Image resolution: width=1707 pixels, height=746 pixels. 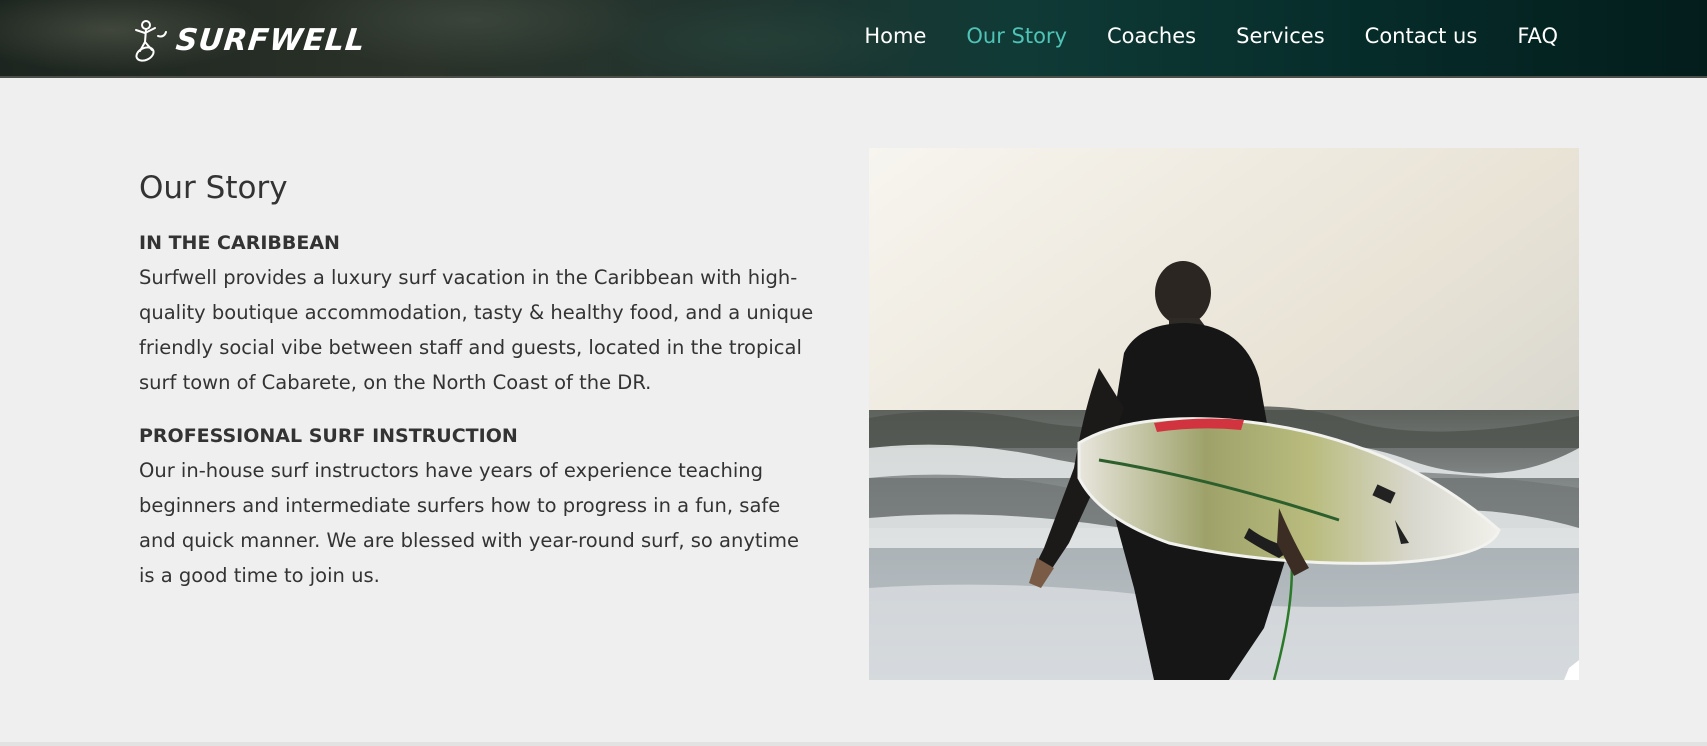 What do you see at coordinates (853, 744) in the screenshot?
I see `footer-divider` at bounding box center [853, 744].